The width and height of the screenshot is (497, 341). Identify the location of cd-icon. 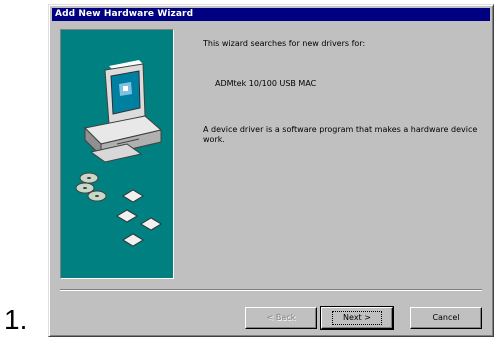
(91, 187).